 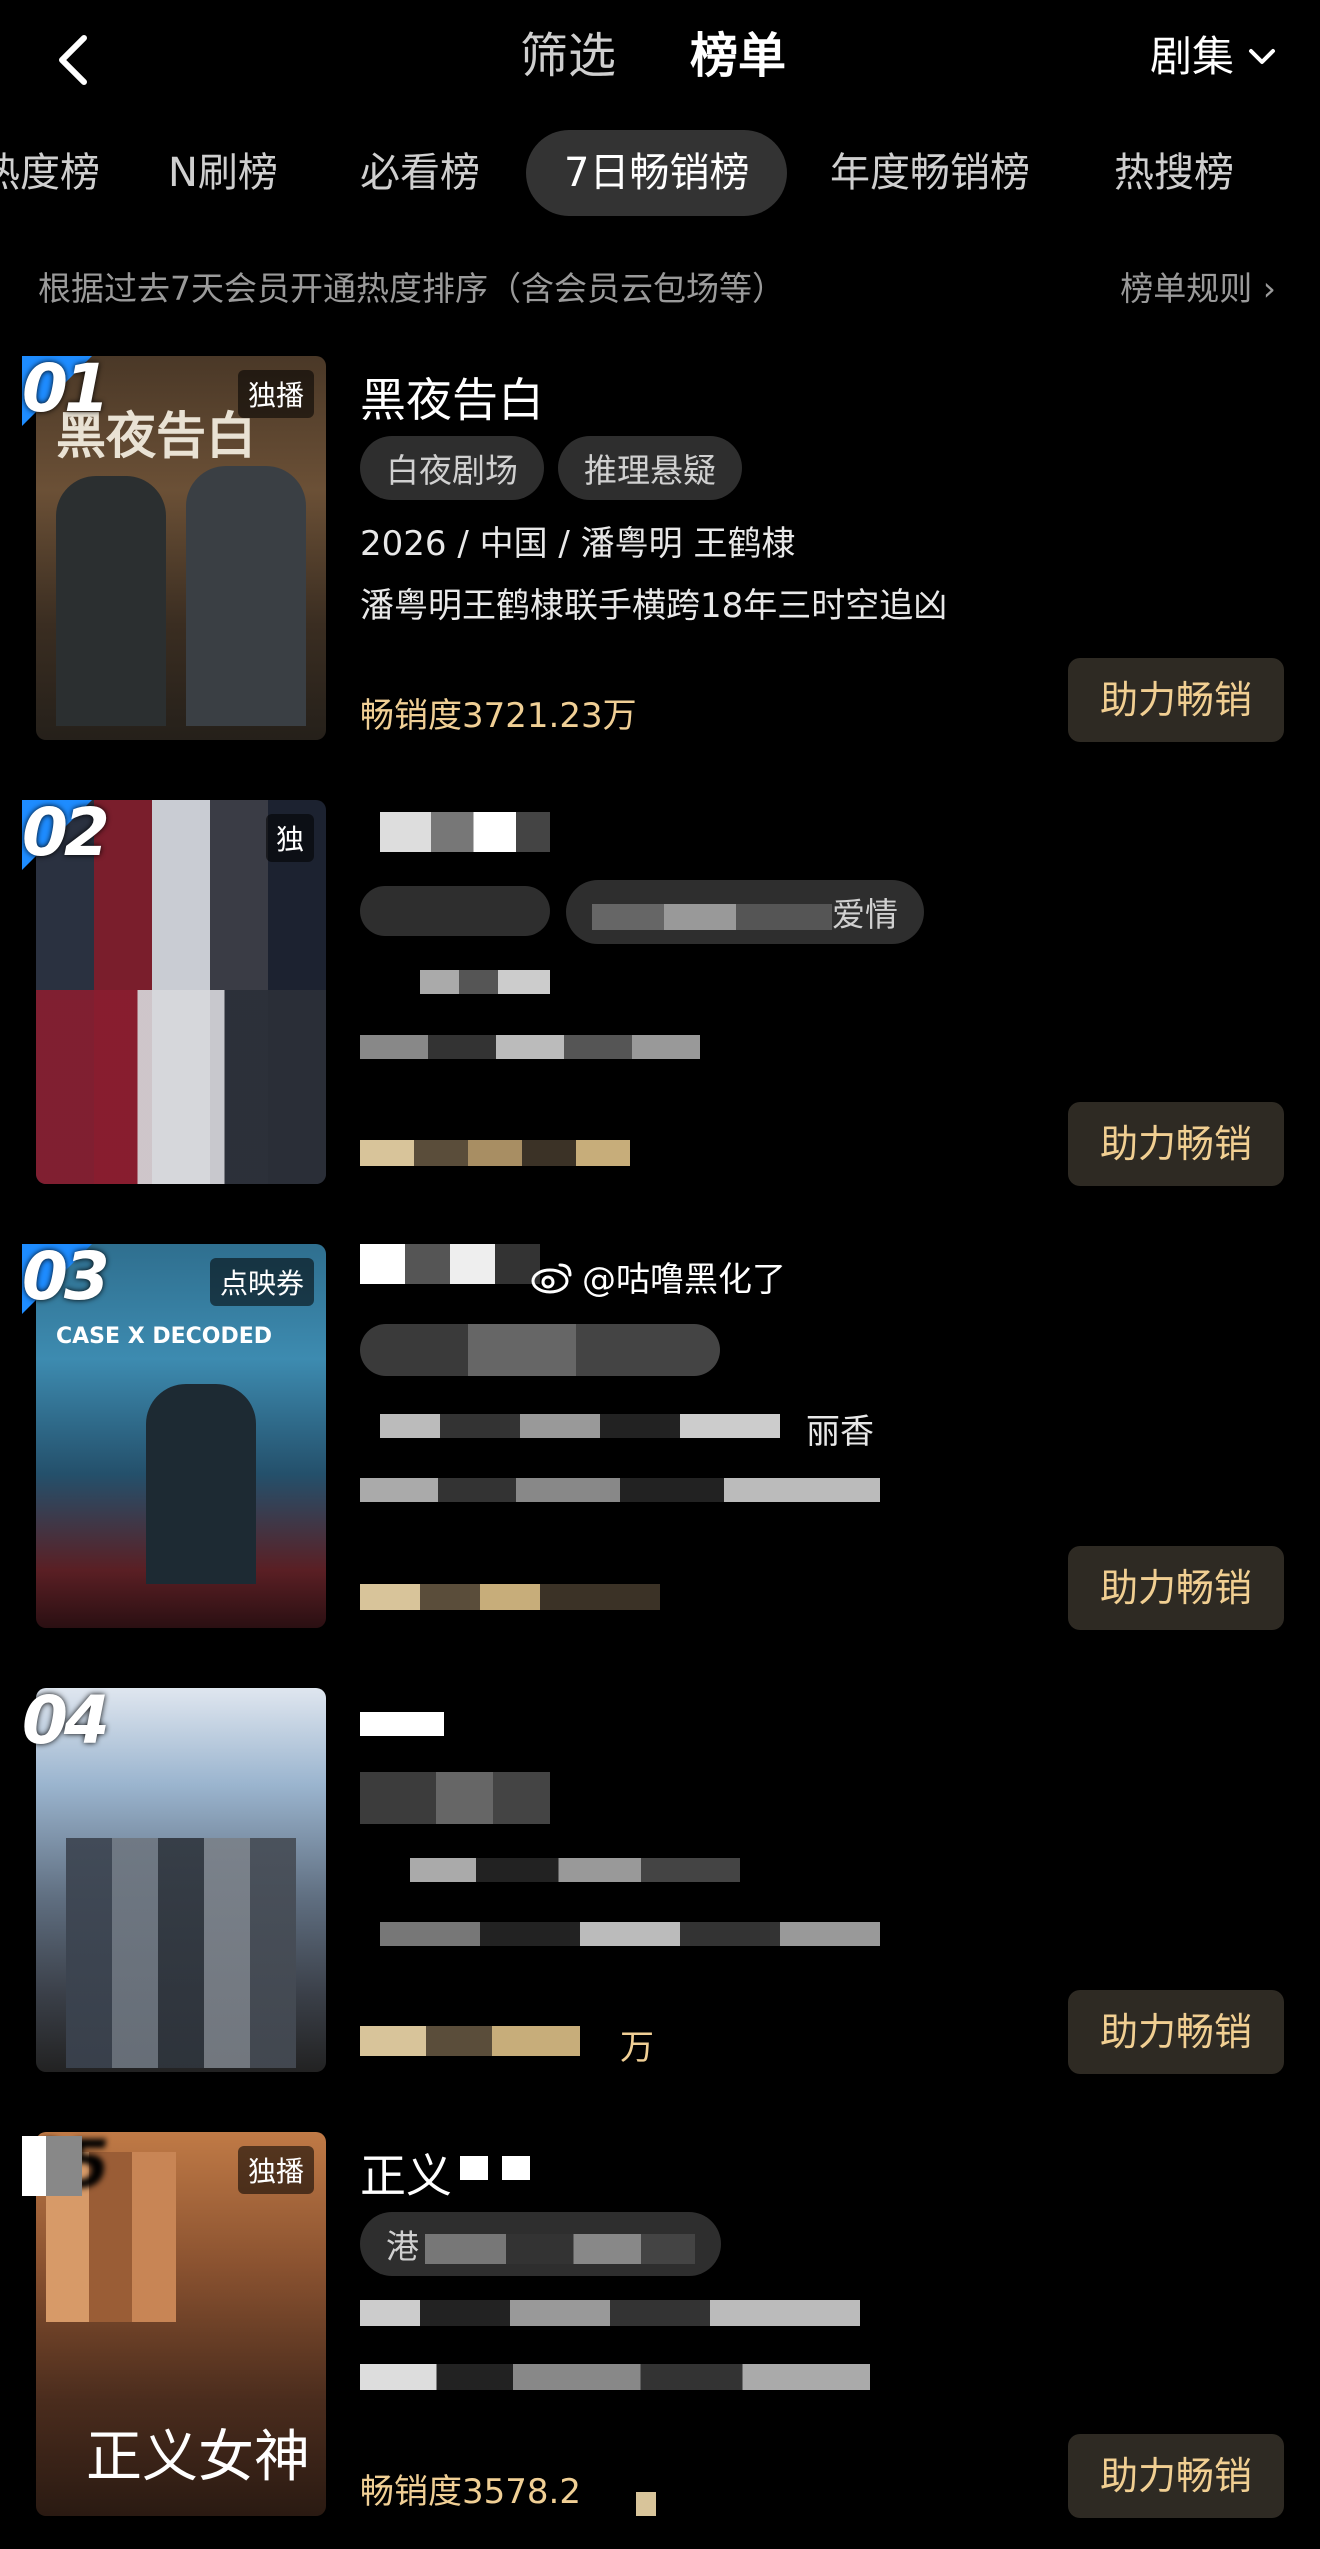 What do you see at coordinates (865, 914) in the screenshot?
I see `tag-visible-text: 爱情` at bounding box center [865, 914].